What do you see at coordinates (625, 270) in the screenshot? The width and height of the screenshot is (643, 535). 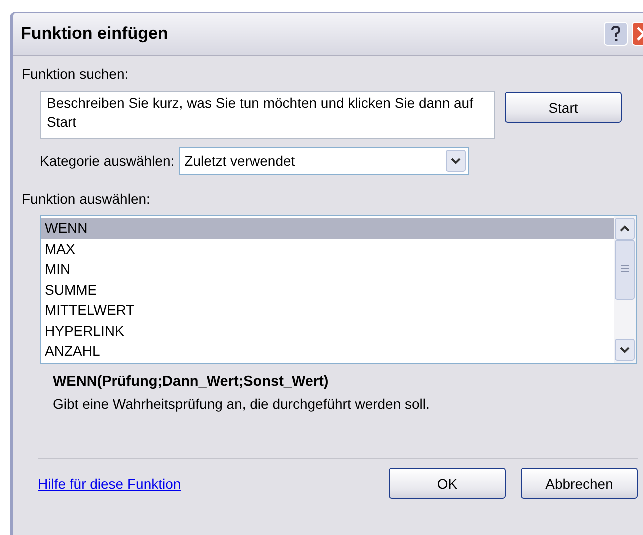 I see `scroll-thumb` at bounding box center [625, 270].